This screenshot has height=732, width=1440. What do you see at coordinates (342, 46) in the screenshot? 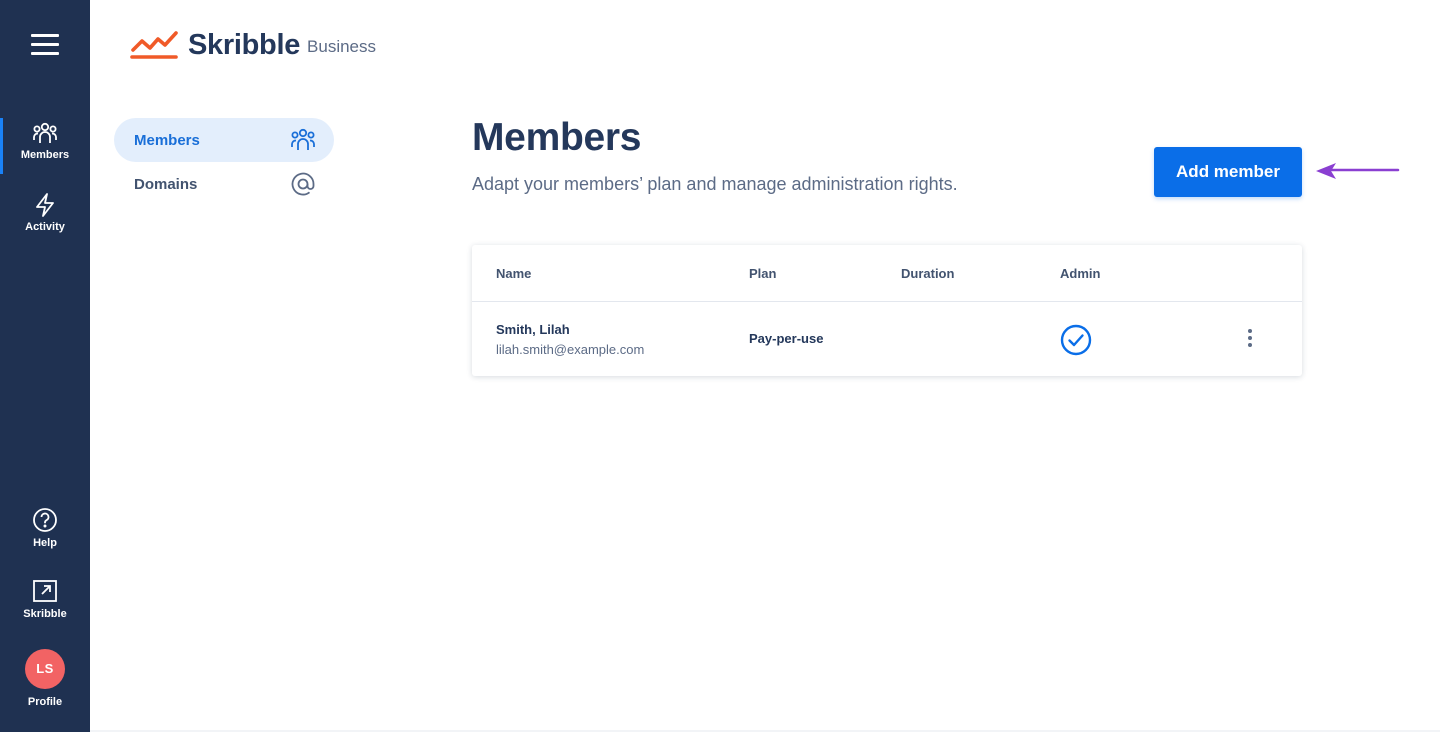
I see `brand-tier: Business` at bounding box center [342, 46].